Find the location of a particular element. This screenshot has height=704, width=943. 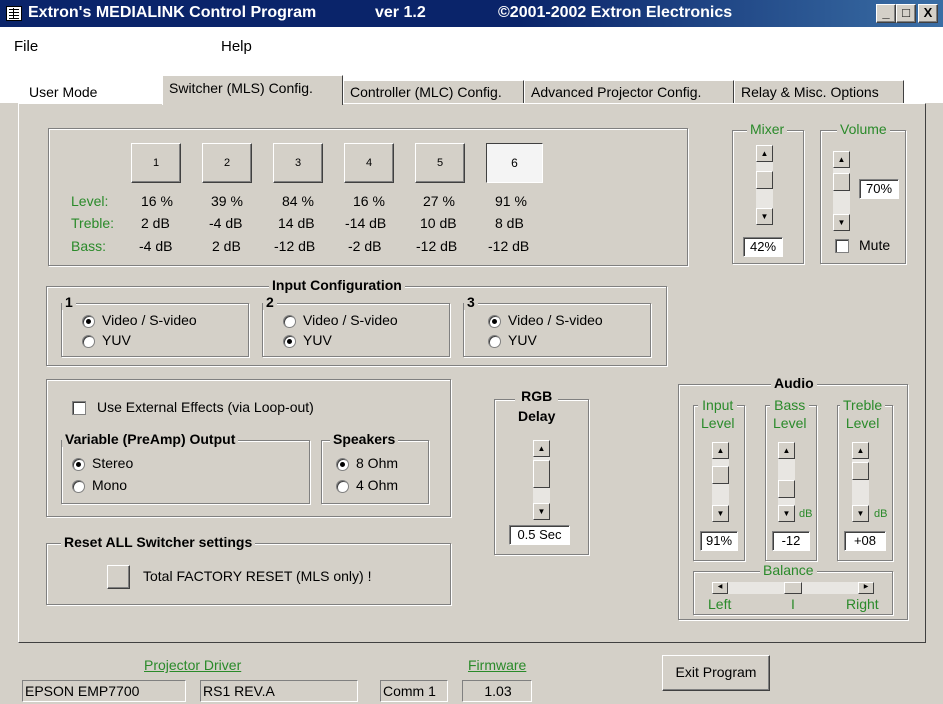

mixer-thumb is located at coordinates (764, 180).